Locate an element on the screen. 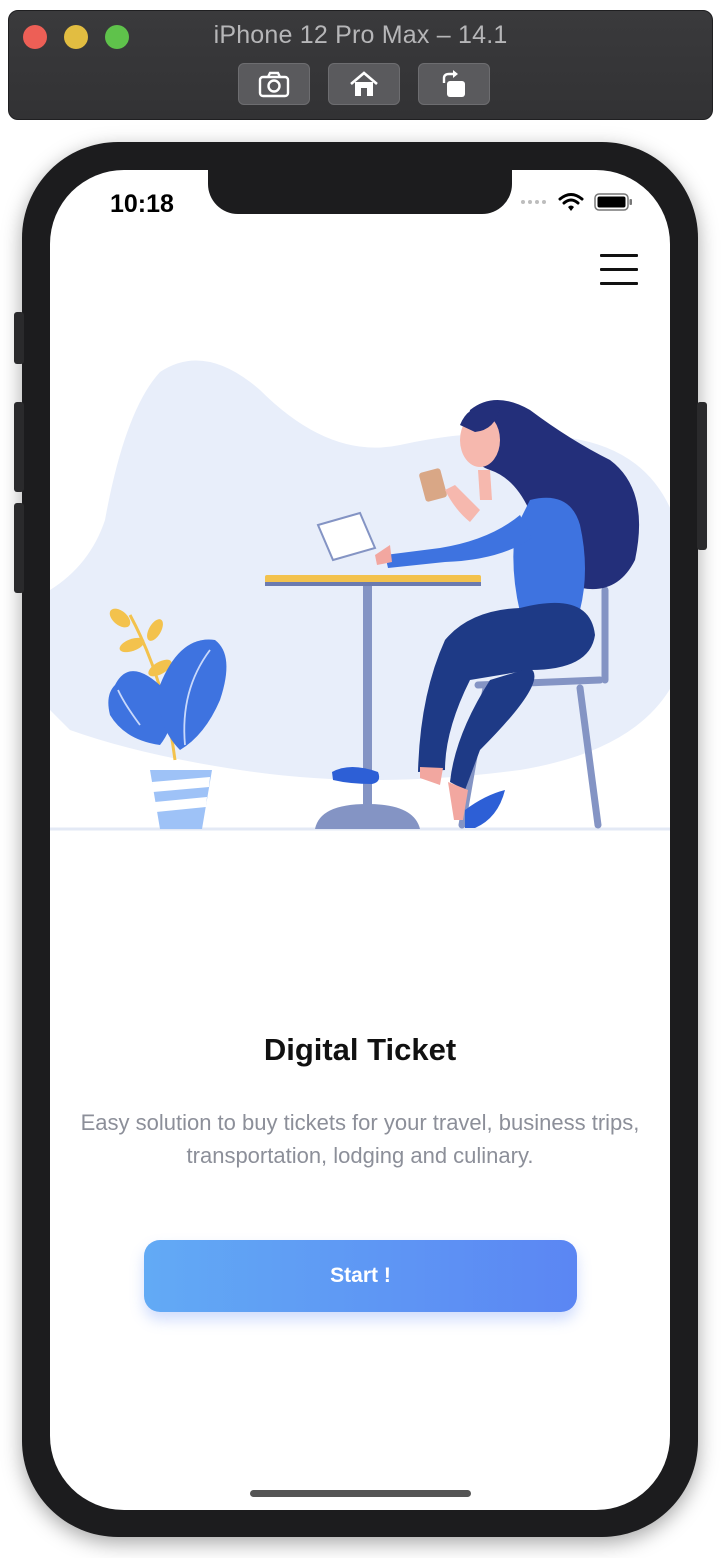 The width and height of the screenshot is (726, 1558). battery-icon is located at coordinates (613, 202).